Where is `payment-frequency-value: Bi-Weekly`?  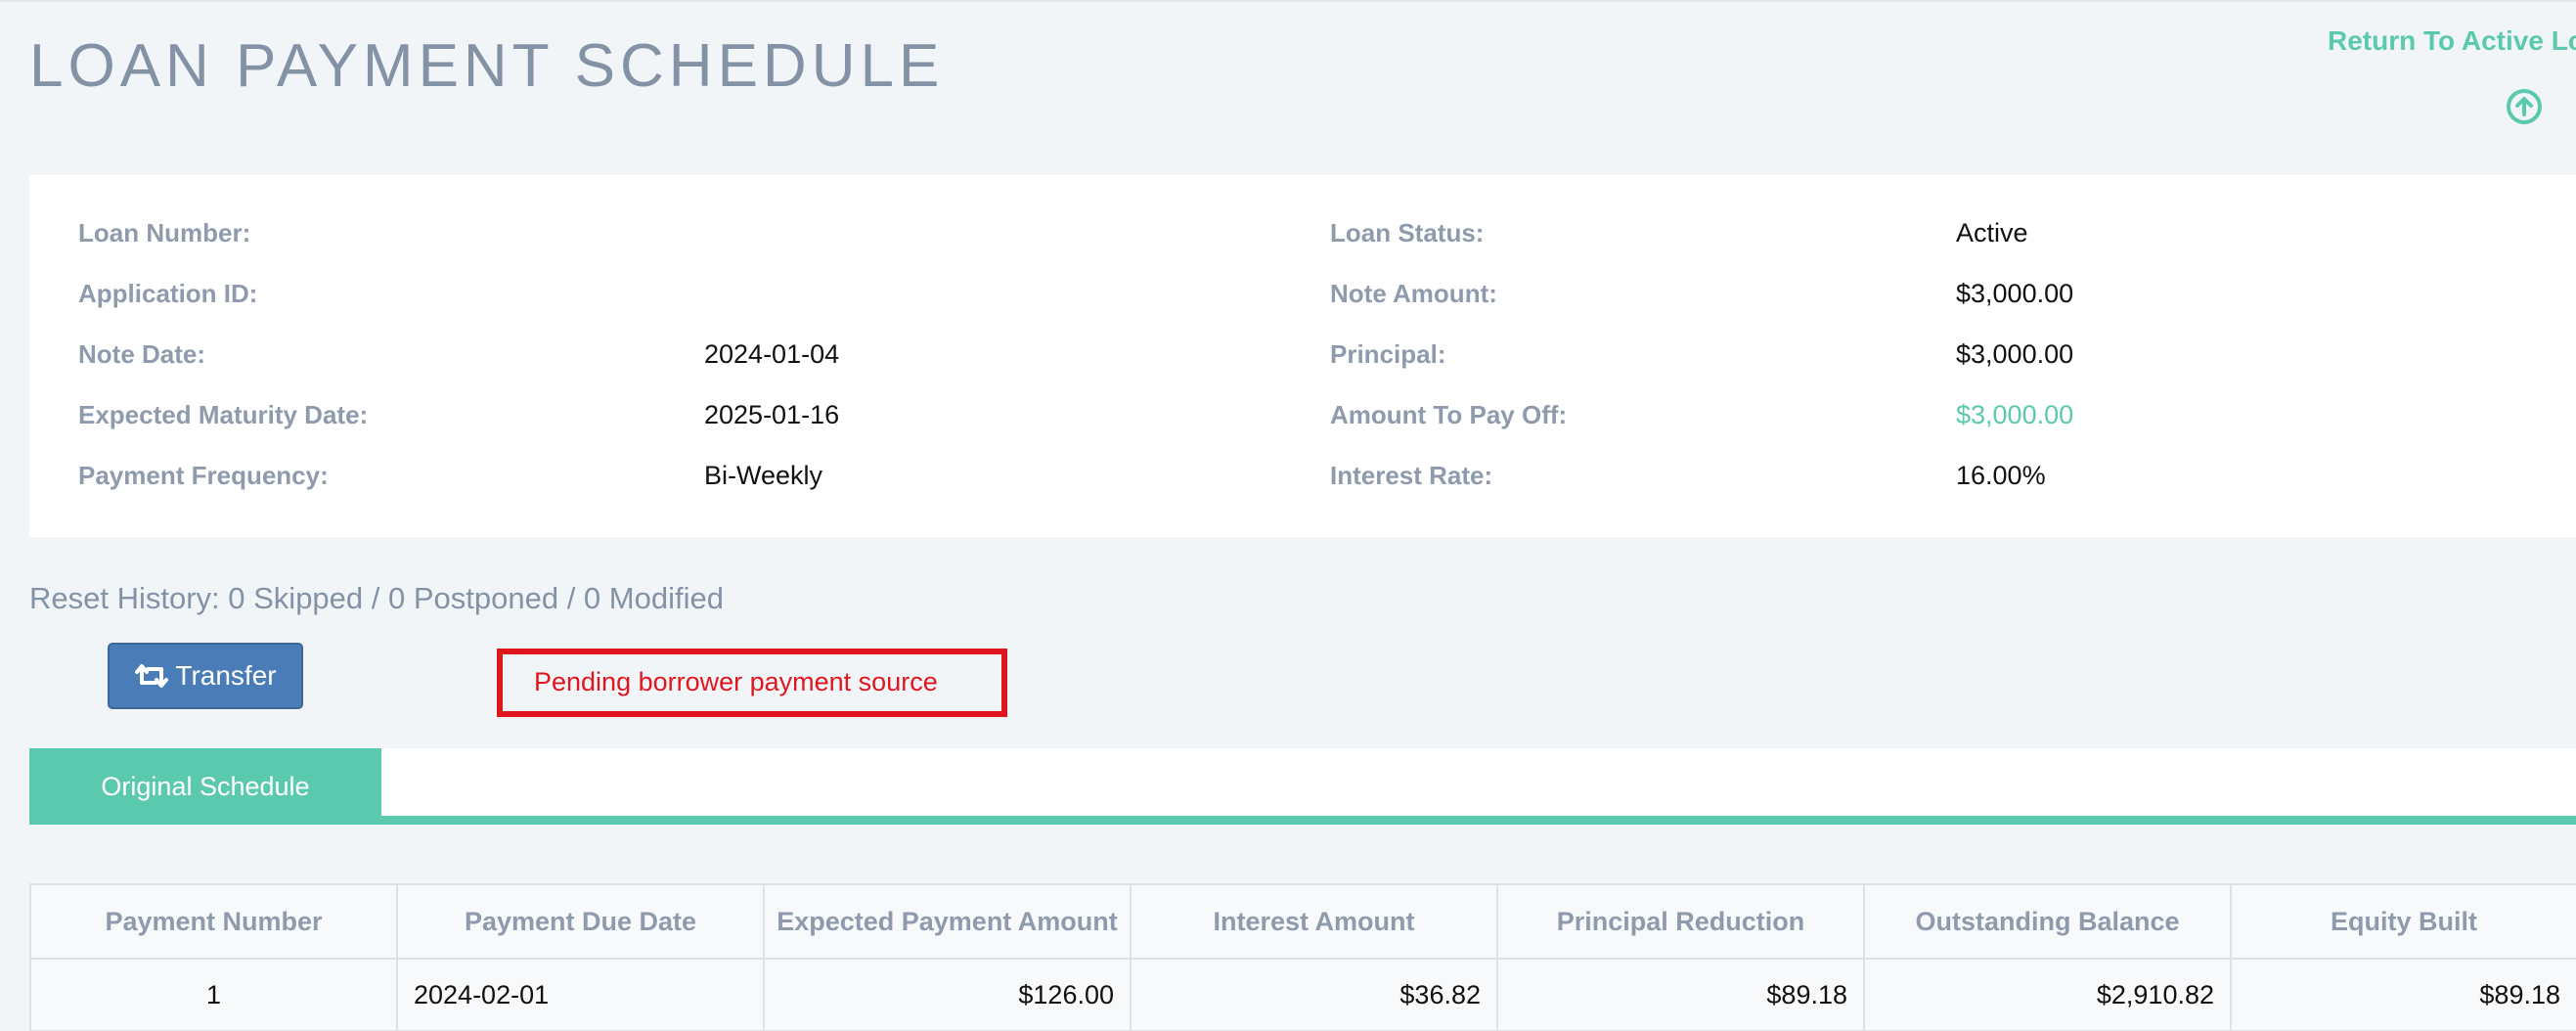
payment-frequency-value: Bi-Weekly is located at coordinates (763, 475).